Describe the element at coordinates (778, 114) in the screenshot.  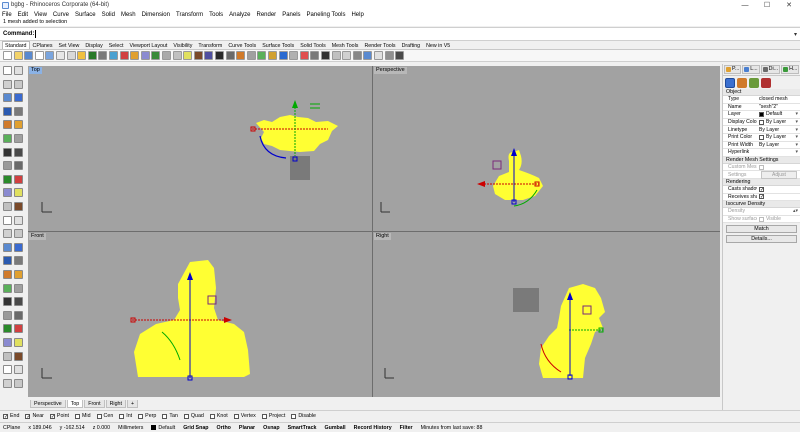
I see `prop-value: Default ▾` at that location.